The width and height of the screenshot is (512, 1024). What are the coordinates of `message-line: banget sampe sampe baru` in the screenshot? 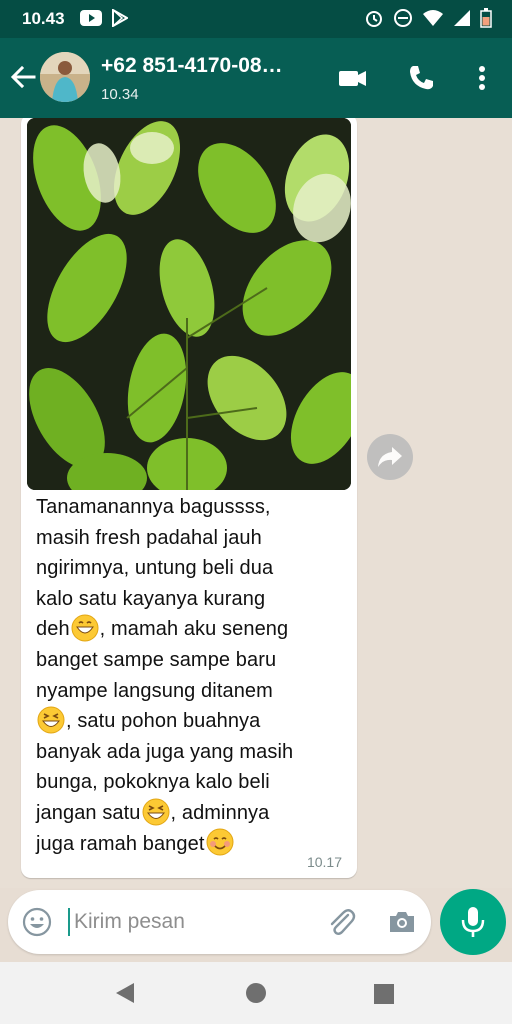 It's located at (156, 659).